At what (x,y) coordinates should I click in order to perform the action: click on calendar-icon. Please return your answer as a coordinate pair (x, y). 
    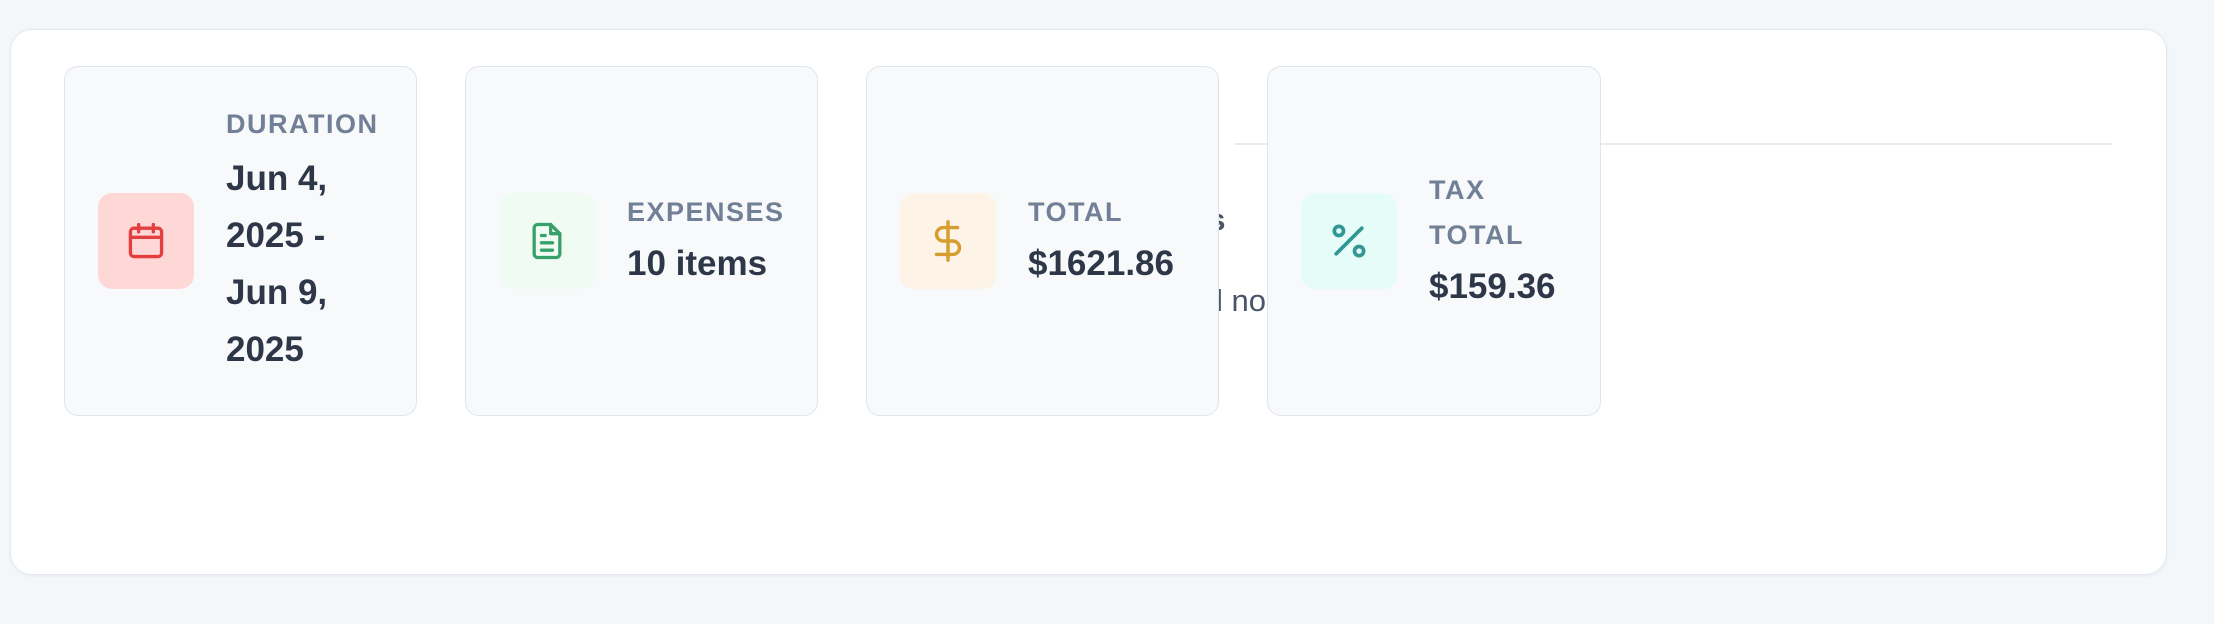
    Looking at the image, I should click on (146, 241).